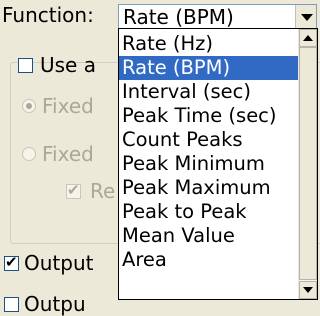  I want to click on dropdown-item-peak-time: Peak Time (sec), so click(209, 116).